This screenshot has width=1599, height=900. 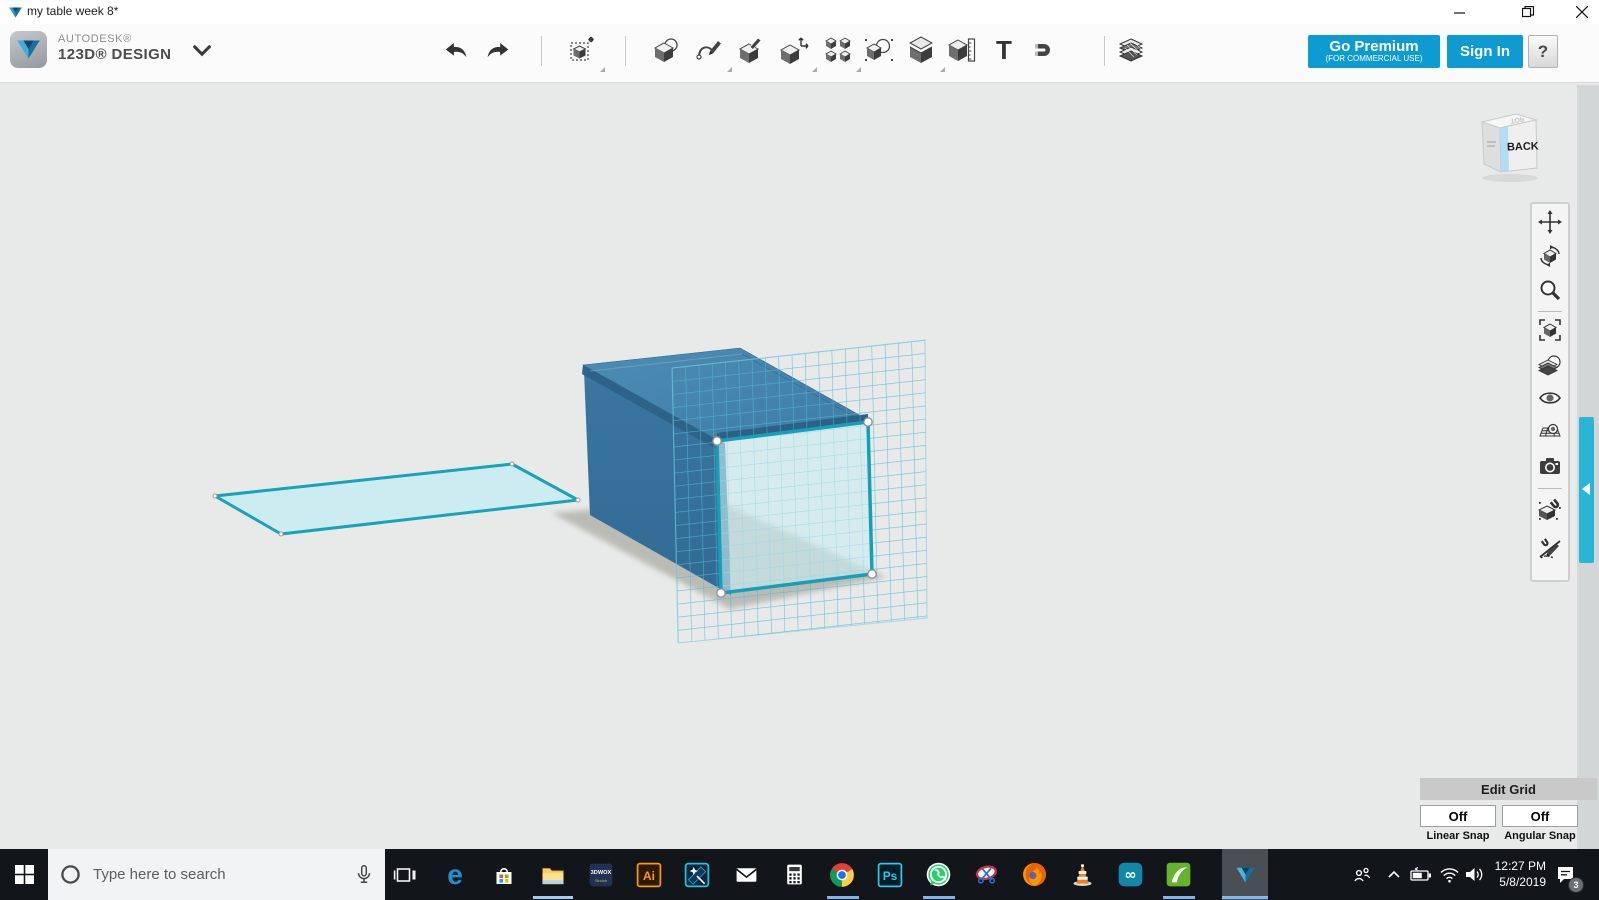 I want to click on pan-button, so click(x=1550, y=222).